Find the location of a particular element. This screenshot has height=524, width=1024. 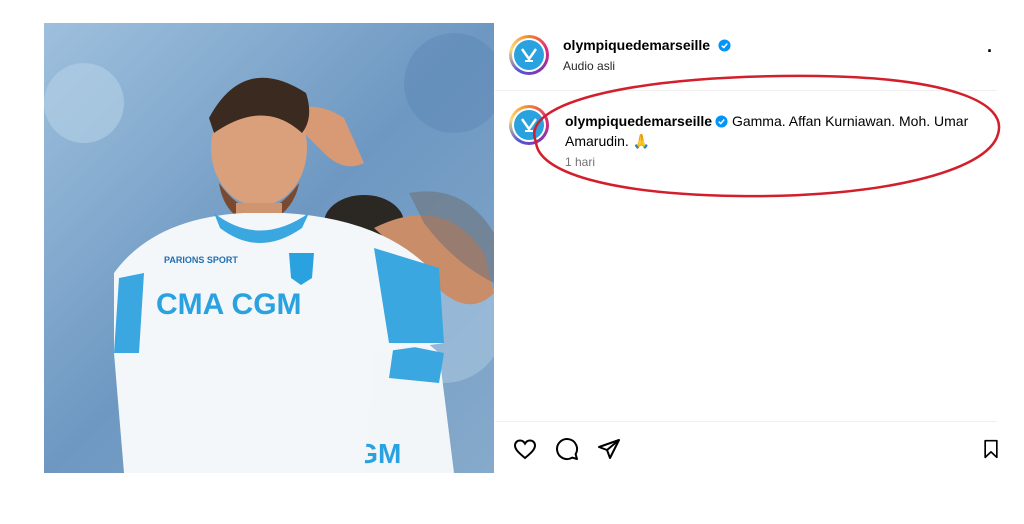

sleeve-sponsor-text: PARIONS SPORT is located at coordinates (201, 260).